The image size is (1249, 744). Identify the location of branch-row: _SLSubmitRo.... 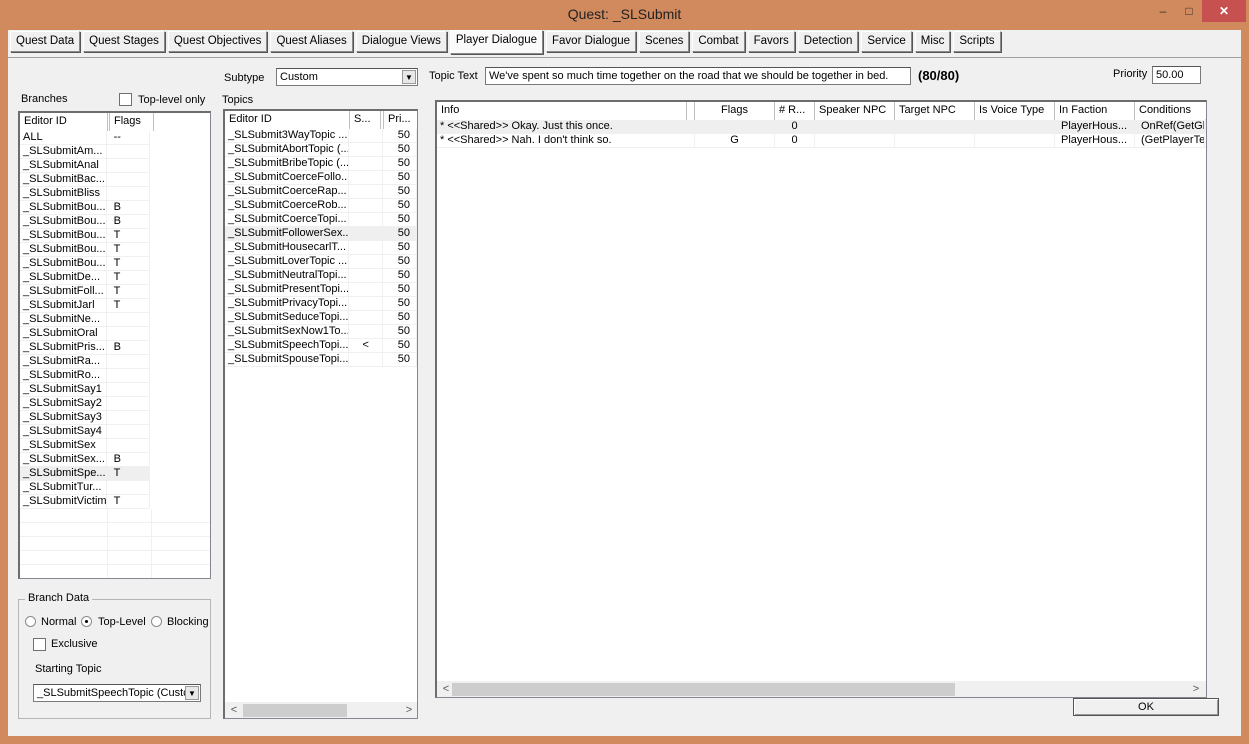
(85, 376).